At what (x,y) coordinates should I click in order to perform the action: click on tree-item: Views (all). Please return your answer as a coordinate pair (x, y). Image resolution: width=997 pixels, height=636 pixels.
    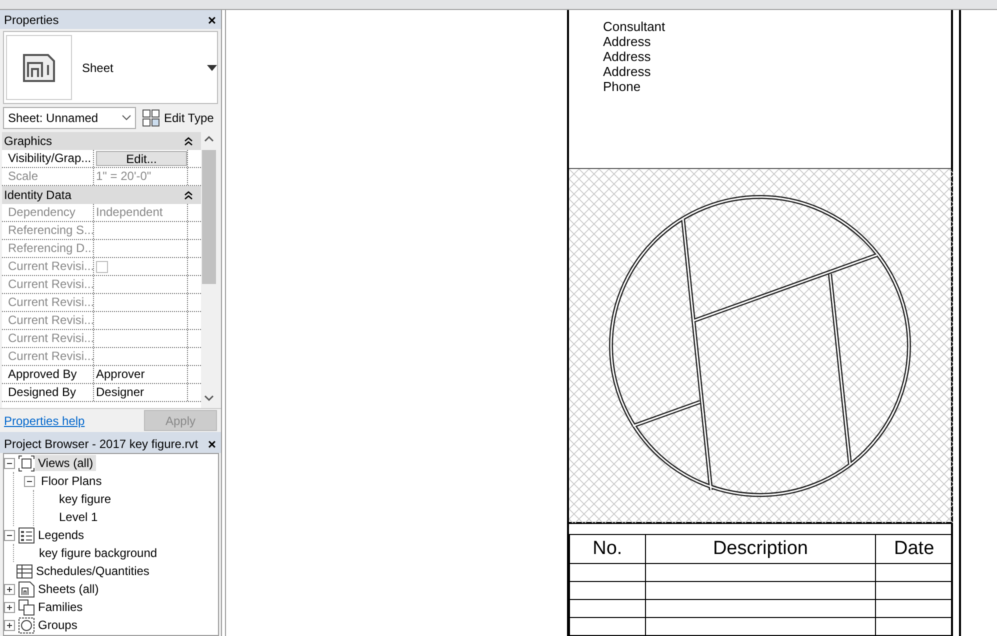
    Looking at the image, I should click on (65, 463).